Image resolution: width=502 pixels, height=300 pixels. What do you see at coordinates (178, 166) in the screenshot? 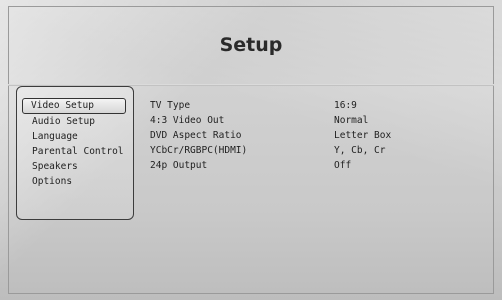
I see `setting-label-24p-output: 24p Output` at bounding box center [178, 166].